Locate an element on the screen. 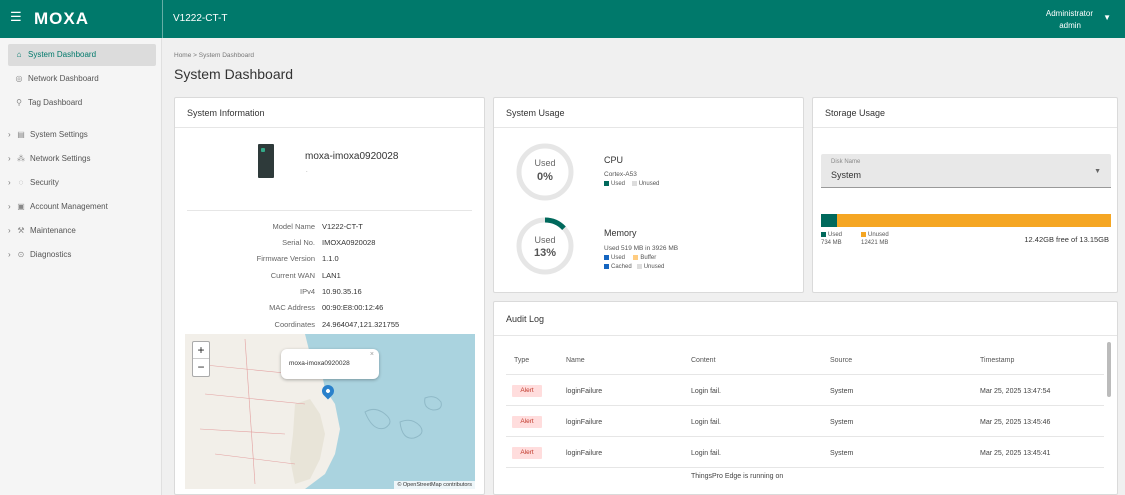 This screenshot has width=1125, height=495. breadcrumb-current: System Dashboard is located at coordinates (226, 55).